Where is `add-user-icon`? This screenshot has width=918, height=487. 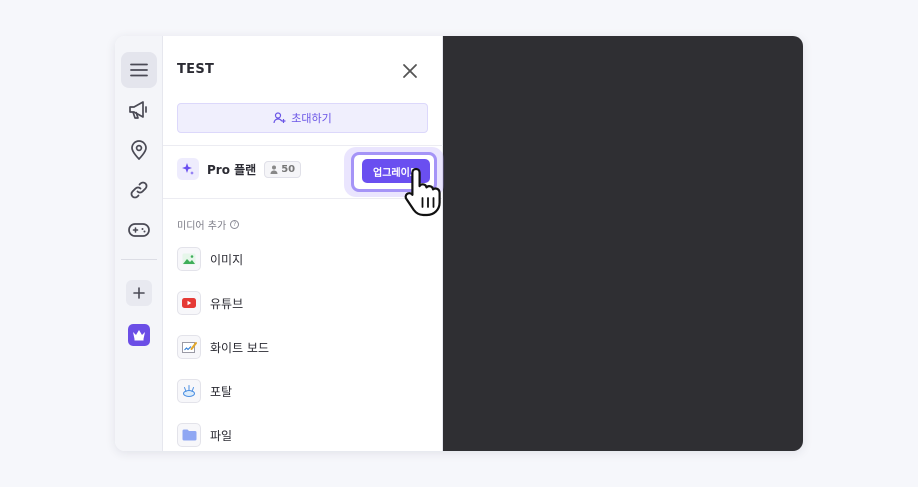 add-user-icon is located at coordinates (279, 118).